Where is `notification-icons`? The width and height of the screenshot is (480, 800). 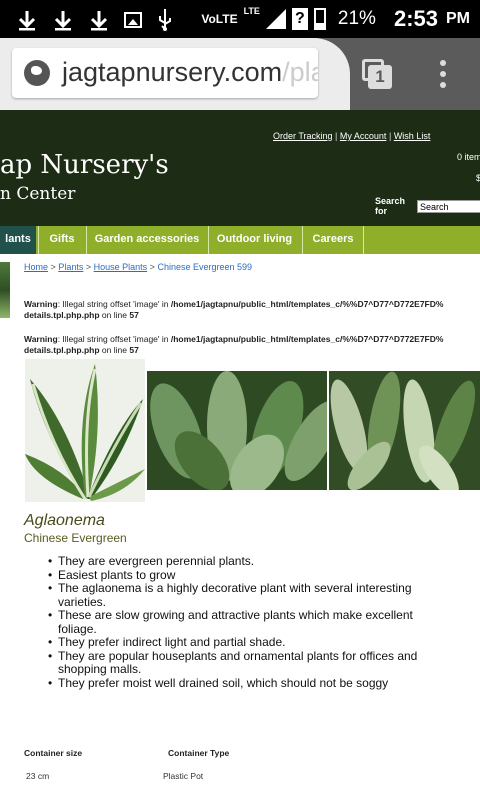
notification-icons is located at coordinates (95, 20).